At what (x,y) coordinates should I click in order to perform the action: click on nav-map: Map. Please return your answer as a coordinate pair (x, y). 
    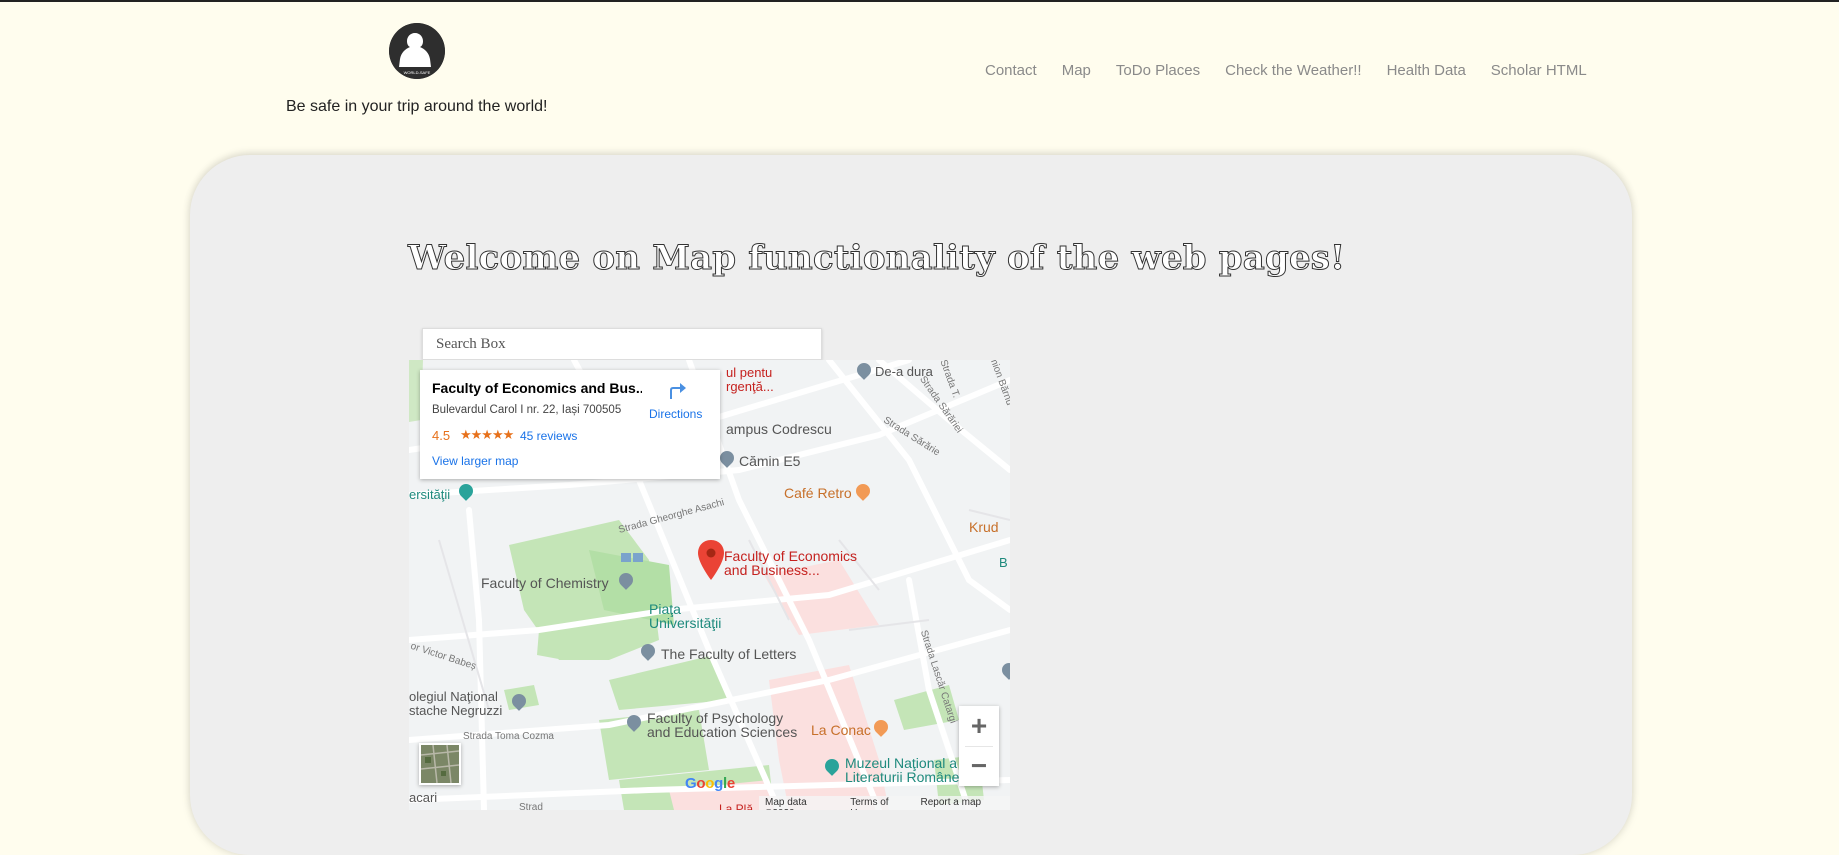
    Looking at the image, I should click on (1076, 70).